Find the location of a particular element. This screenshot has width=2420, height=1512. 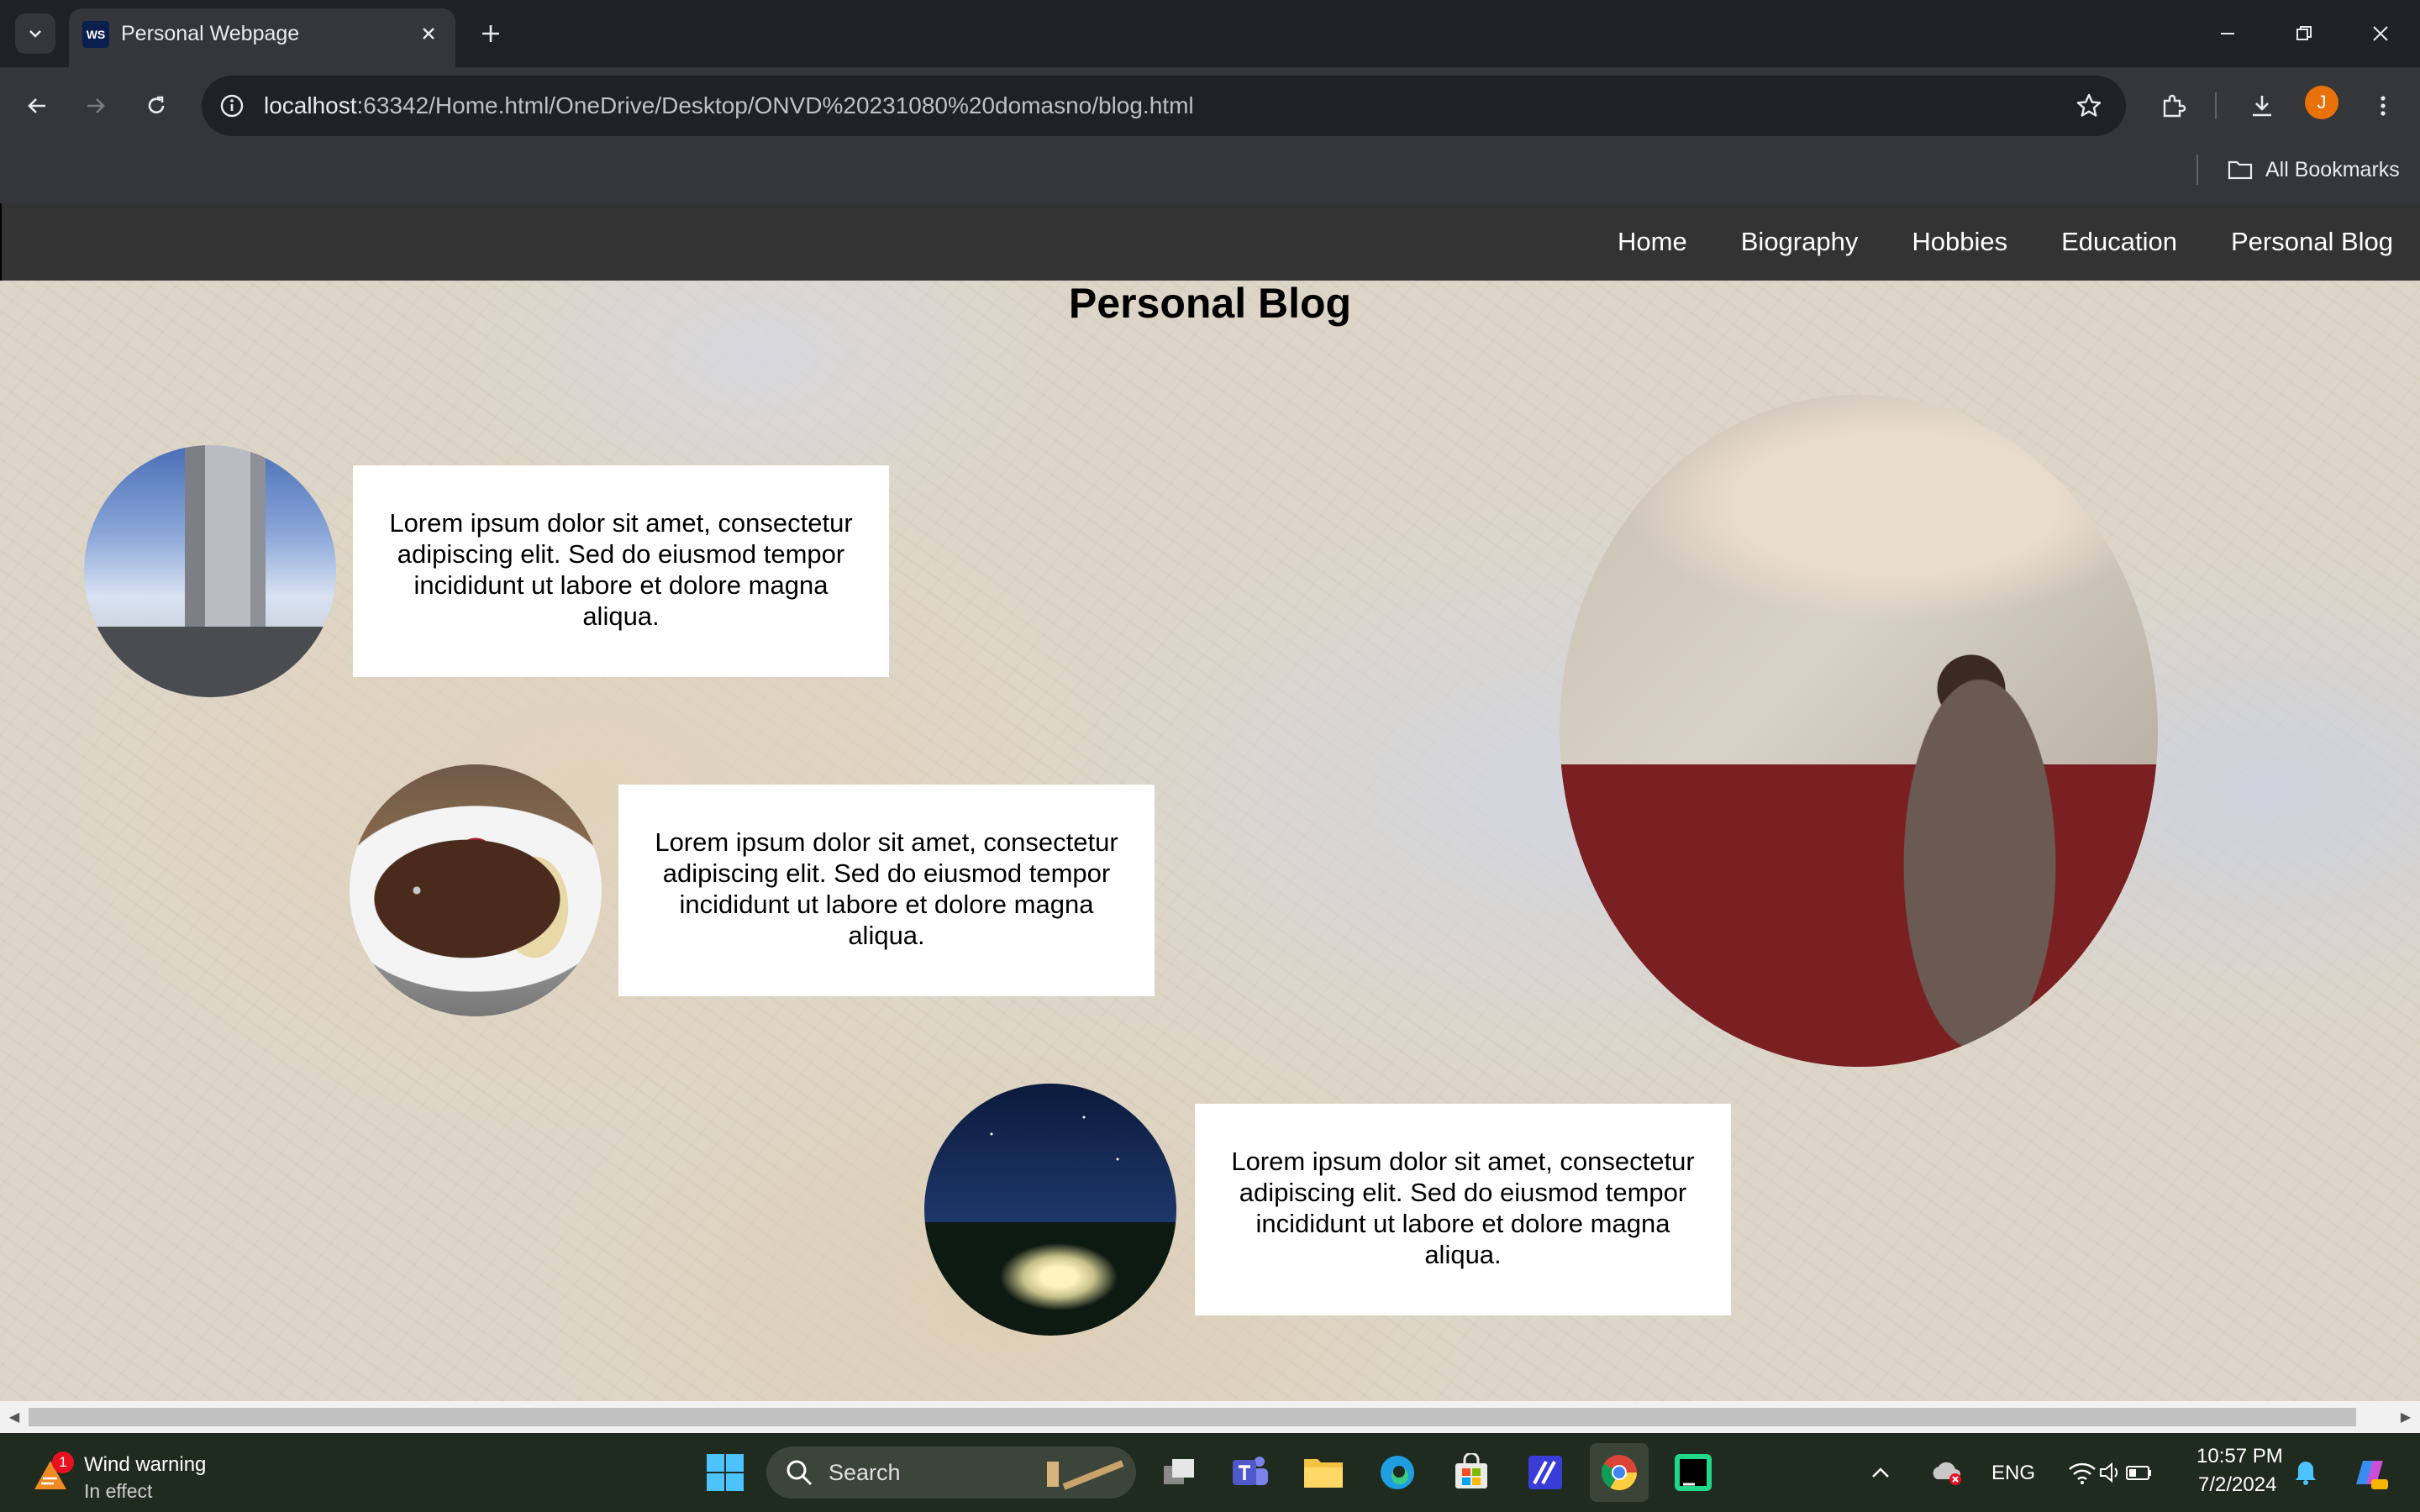

restore-button is located at coordinates (2304, 33).